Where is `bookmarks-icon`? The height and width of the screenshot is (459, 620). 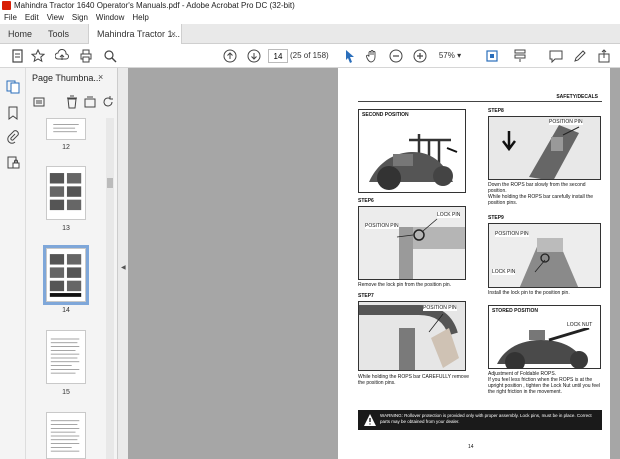 bookmarks-icon is located at coordinates (13, 113).